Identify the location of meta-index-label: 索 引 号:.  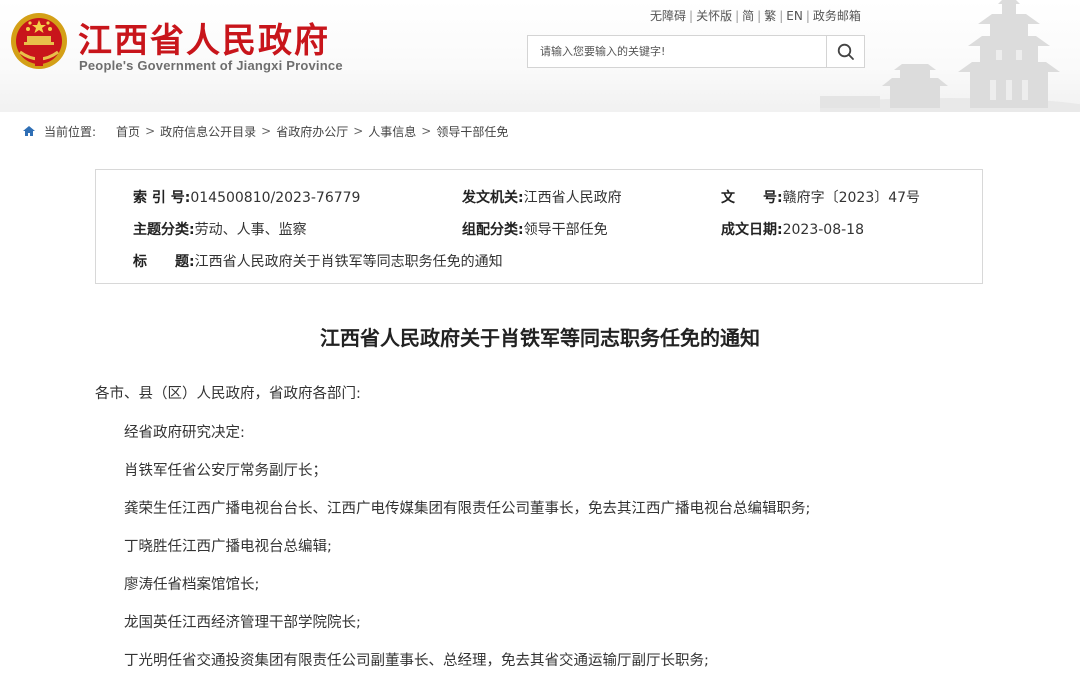
(162, 198).